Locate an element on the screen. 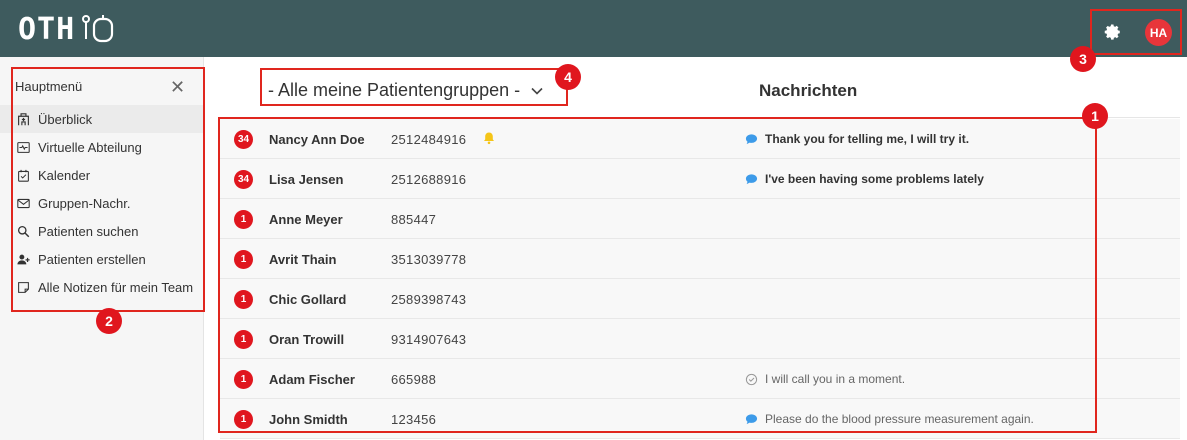  iv-drip-logo-icon is located at coordinates (98, 29).